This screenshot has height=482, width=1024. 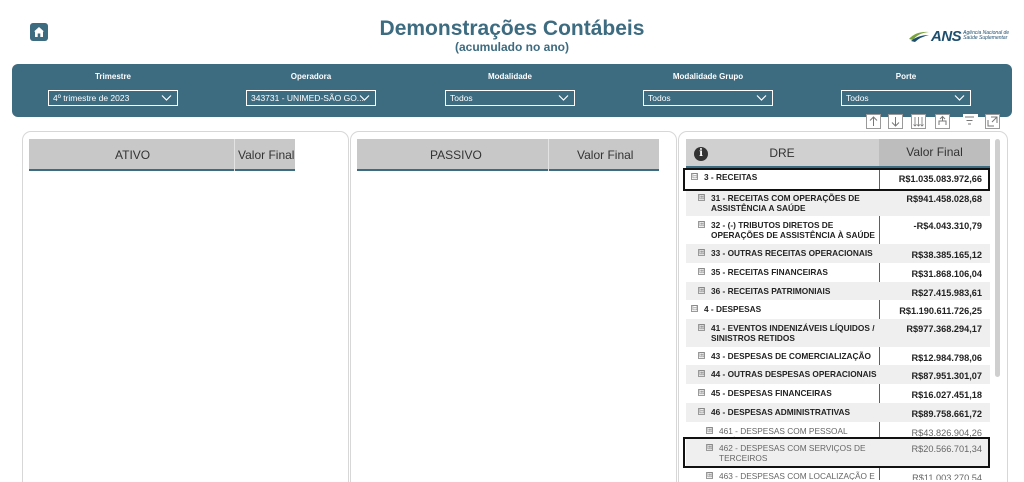 I want to click on page-subtitle: (acumulado no ano), so click(x=512, y=47).